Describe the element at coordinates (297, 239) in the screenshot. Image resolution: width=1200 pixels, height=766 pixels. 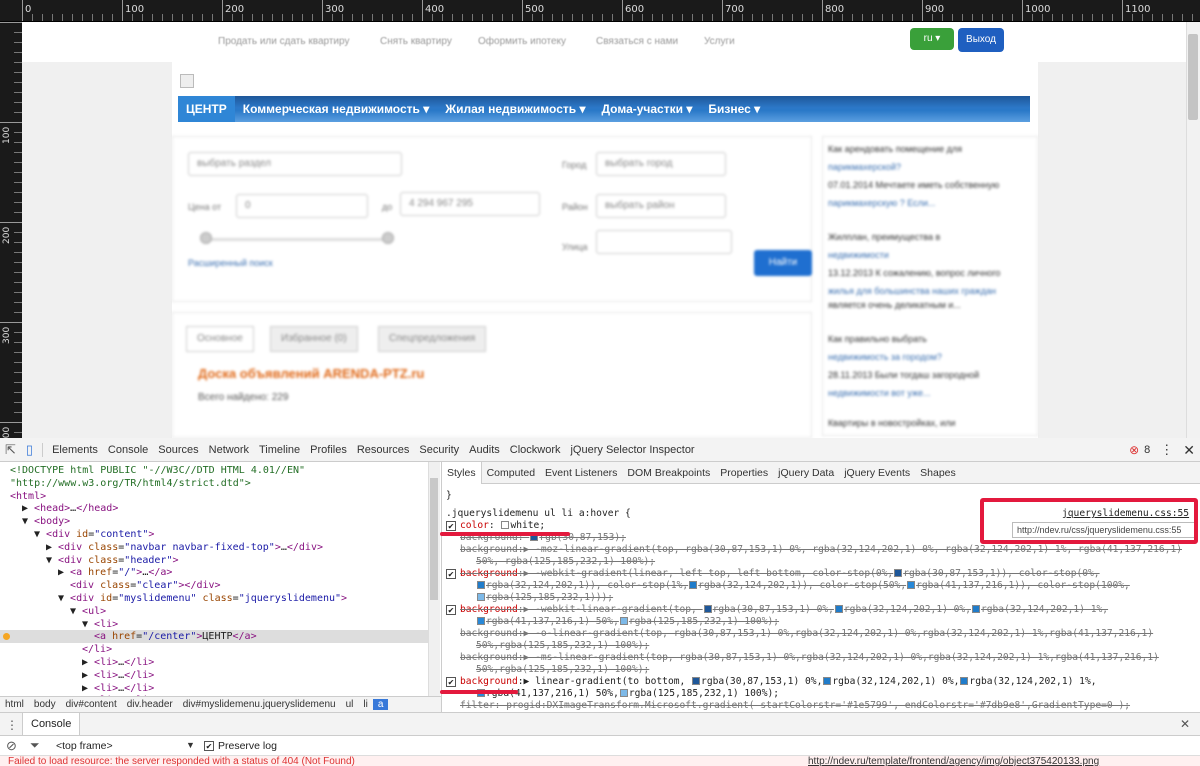
I see `price-slider-track` at that location.